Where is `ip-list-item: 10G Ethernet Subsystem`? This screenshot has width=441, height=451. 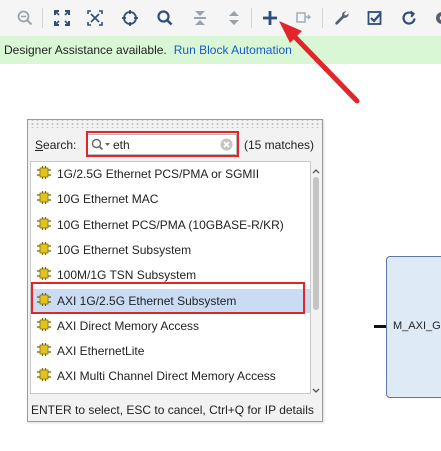 ip-list-item: 10G Ethernet Subsystem is located at coordinates (170, 250).